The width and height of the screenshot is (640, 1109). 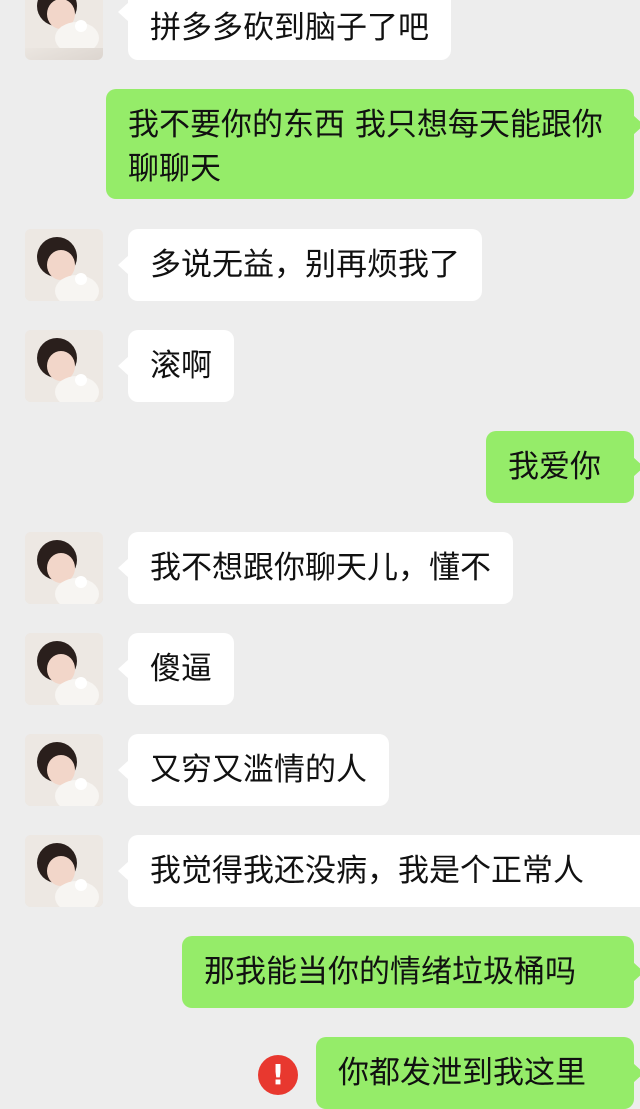 What do you see at coordinates (253, 770) in the screenshot?
I see `incoming-message: 又穷又滥情的人` at bounding box center [253, 770].